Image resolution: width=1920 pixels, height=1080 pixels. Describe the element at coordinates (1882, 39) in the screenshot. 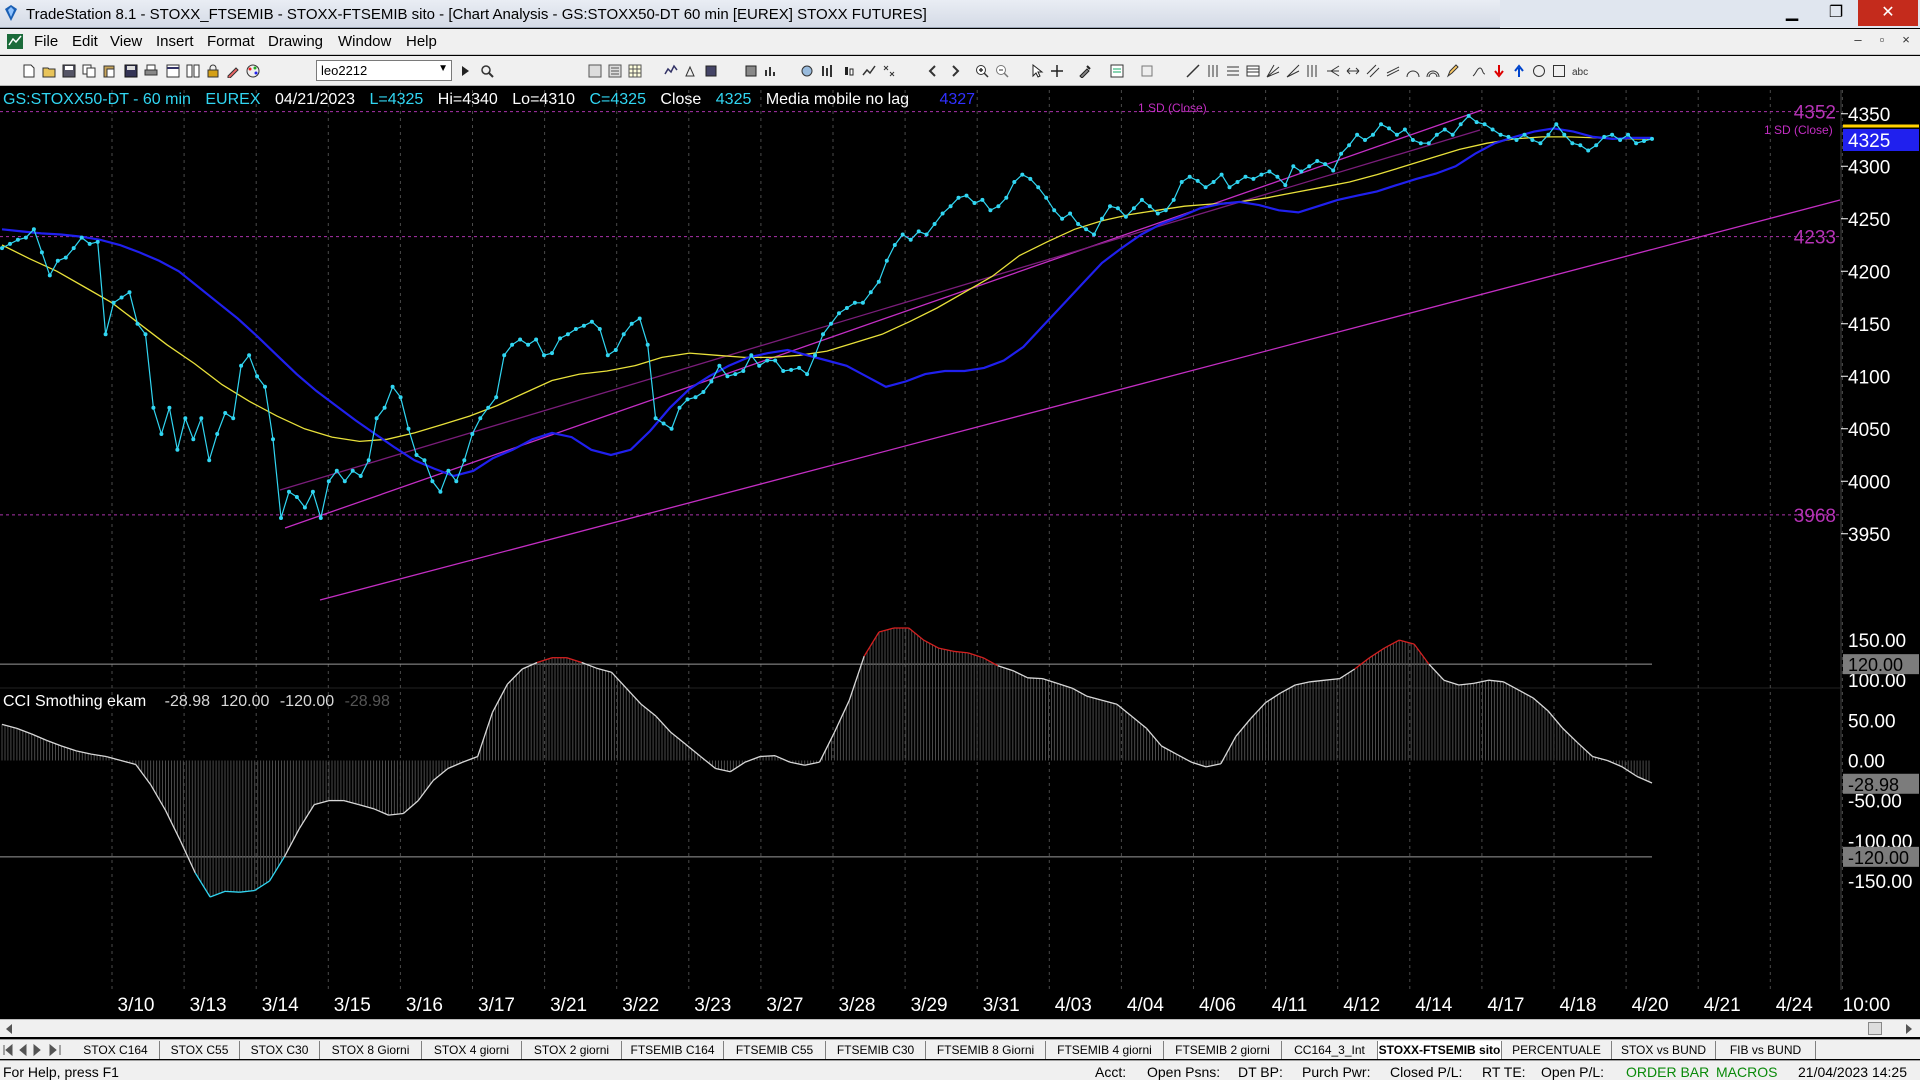

I see `mdi-restore-button: ▫` at that location.